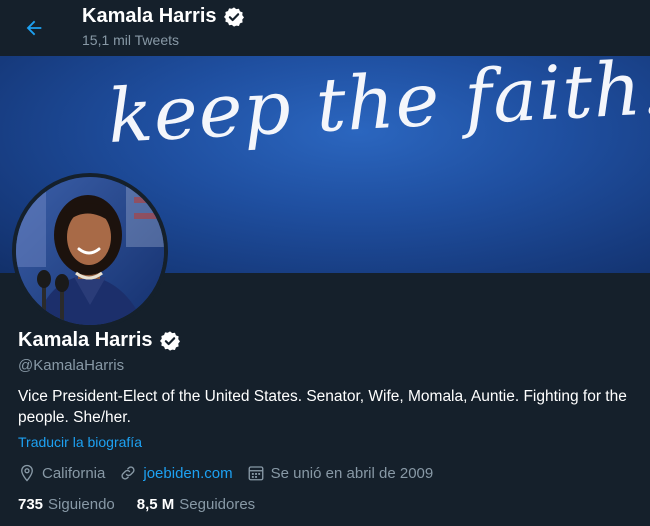 The height and width of the screenshot is (526, 650). What do you see at coordinates (80, 442) in the screenshot?
I see `translate-bio-link: Traducir la biografía` at bounding box center [80, 442].